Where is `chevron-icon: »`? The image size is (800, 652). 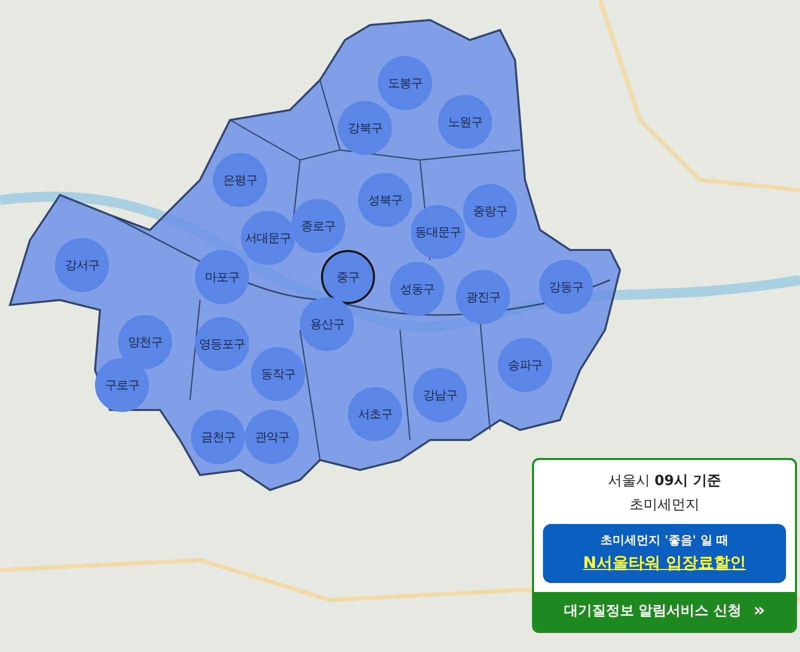 chevron-icon: » is located at coordinates (760, 611).